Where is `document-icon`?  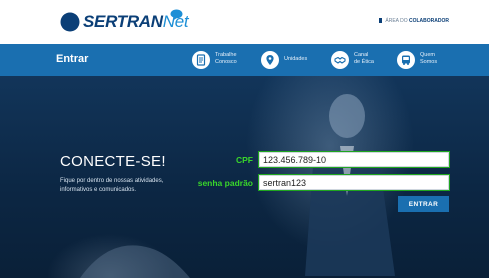
document-icon is located at coordinates (201, 60).